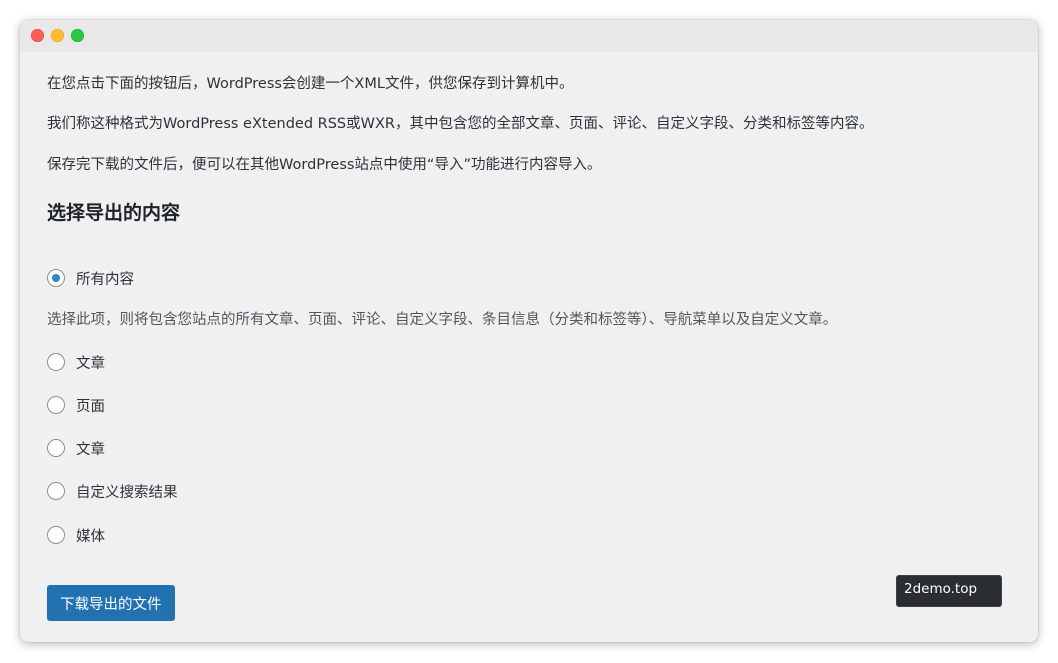  I want to click on radio-option-articles: 文章, so click(76, 448).